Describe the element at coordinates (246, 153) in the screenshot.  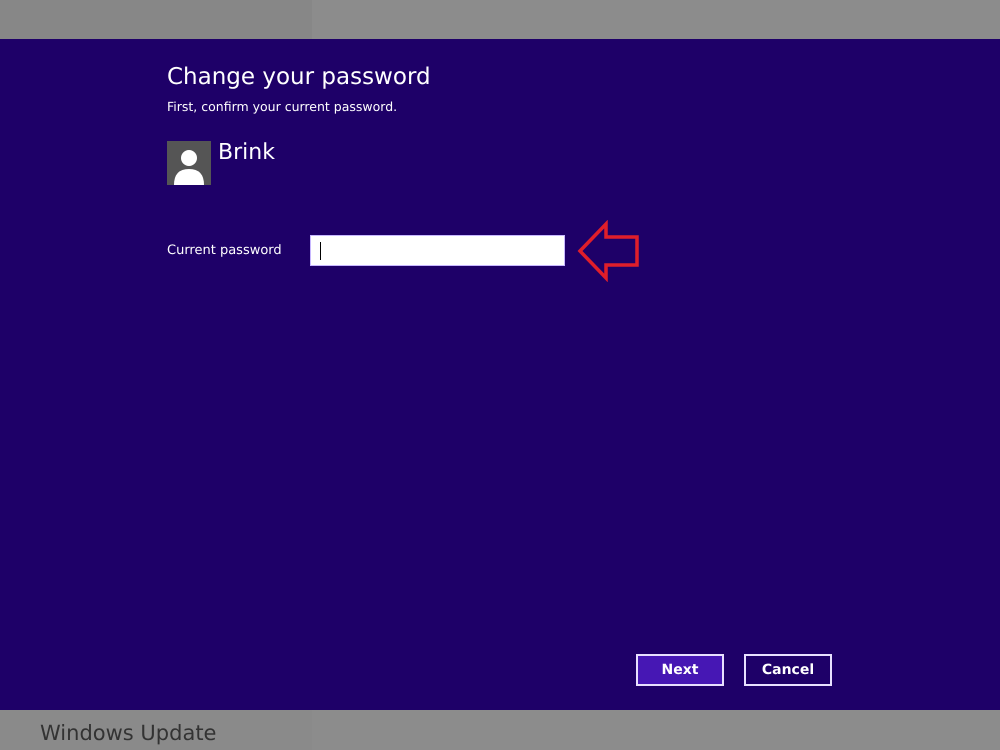
I see `user-name: Brink` at that location.